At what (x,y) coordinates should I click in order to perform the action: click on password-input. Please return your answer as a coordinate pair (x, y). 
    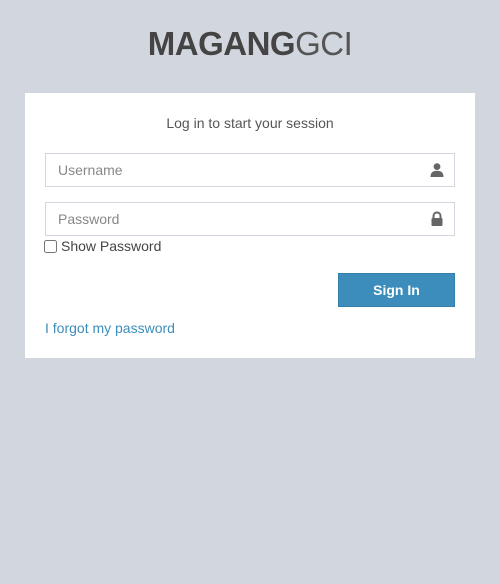
    Looking at the image, I should click on (232, 219).